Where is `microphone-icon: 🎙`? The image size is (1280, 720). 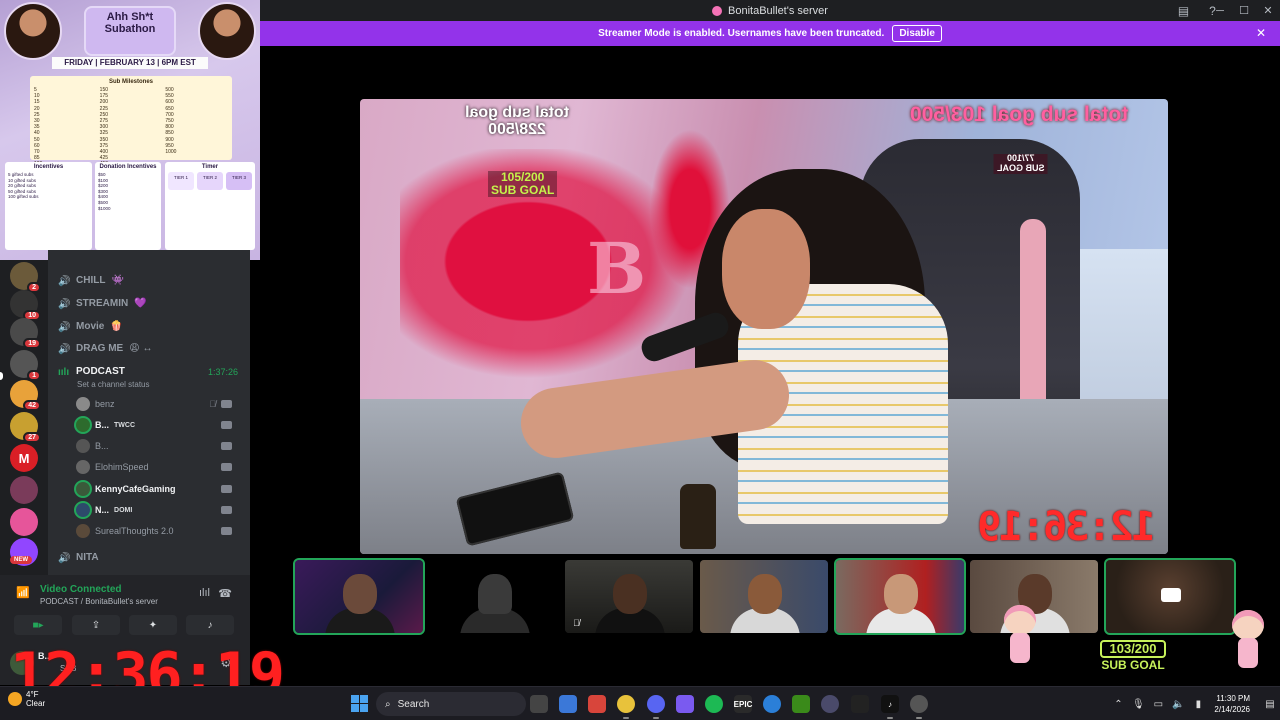
microphone-icon: 🎙 is located at coordinates (1138, 704).